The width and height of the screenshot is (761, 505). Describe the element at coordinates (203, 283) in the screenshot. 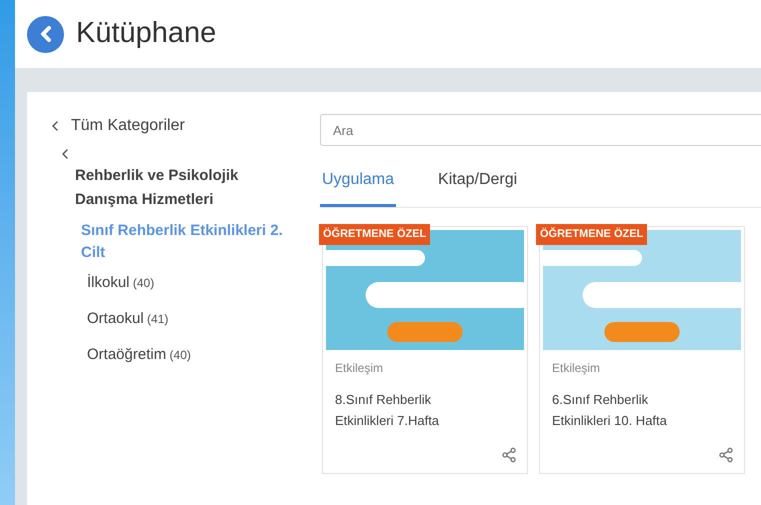

I see `category-item: İlkokul (40)` at that location.